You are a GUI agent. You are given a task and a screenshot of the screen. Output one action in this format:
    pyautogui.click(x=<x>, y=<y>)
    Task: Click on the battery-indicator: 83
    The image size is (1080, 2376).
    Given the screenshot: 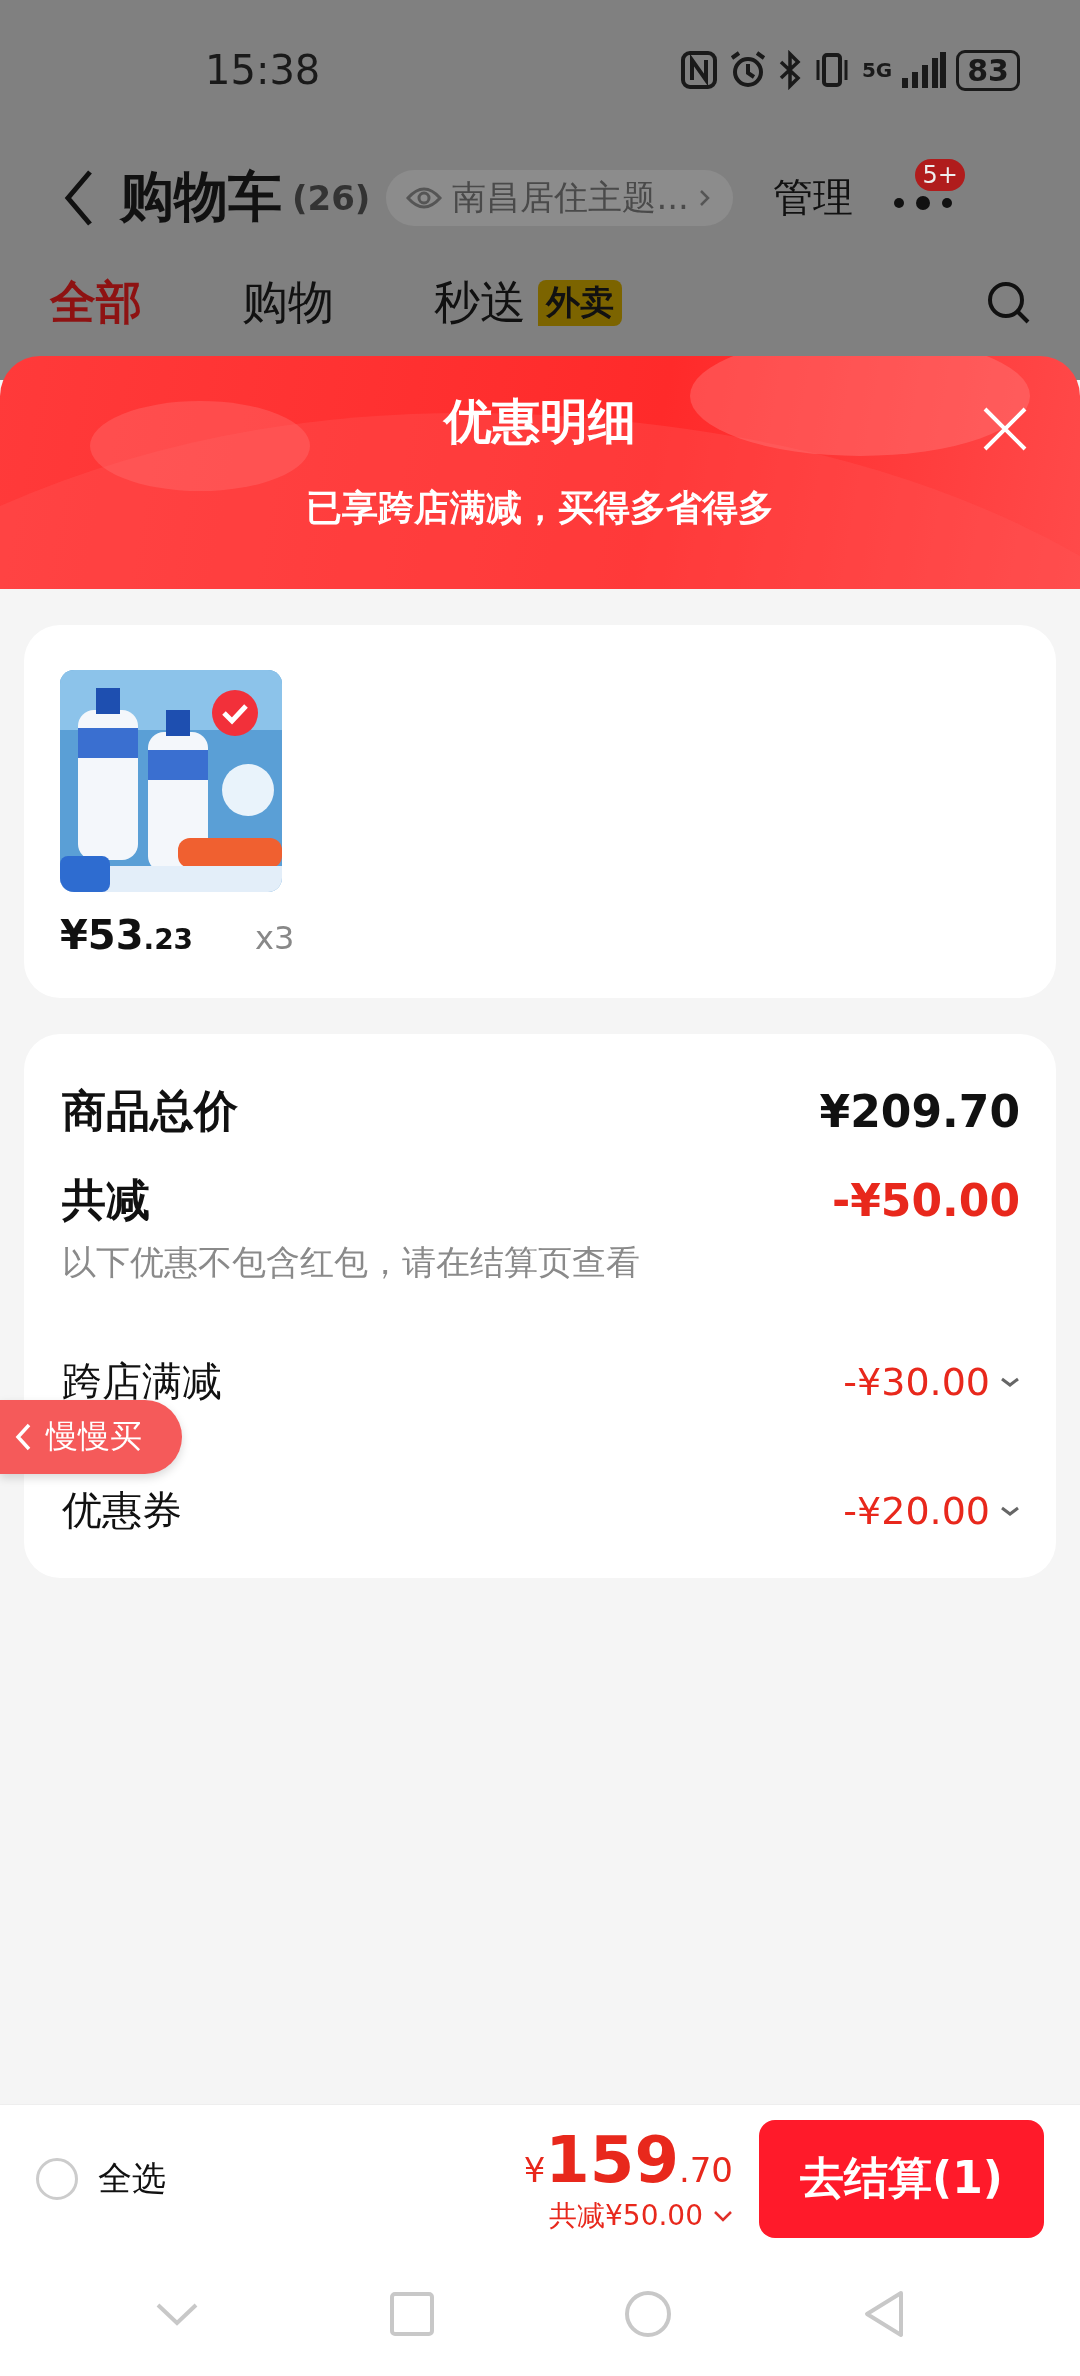 What is the action you would take?
    pyautogui.click(x=988, y=70)
    